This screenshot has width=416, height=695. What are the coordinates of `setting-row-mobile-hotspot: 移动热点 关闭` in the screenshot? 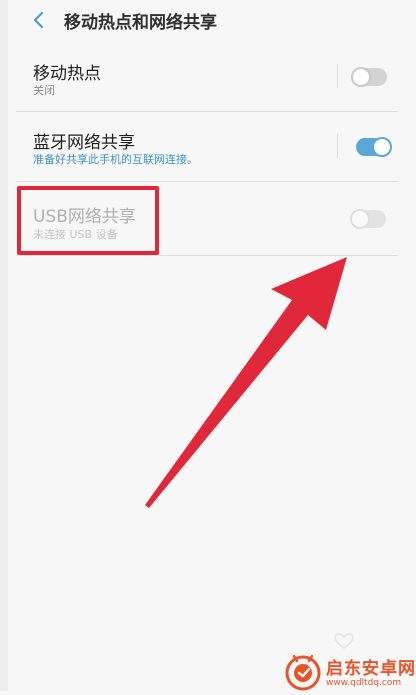 It's located at (207, 76).